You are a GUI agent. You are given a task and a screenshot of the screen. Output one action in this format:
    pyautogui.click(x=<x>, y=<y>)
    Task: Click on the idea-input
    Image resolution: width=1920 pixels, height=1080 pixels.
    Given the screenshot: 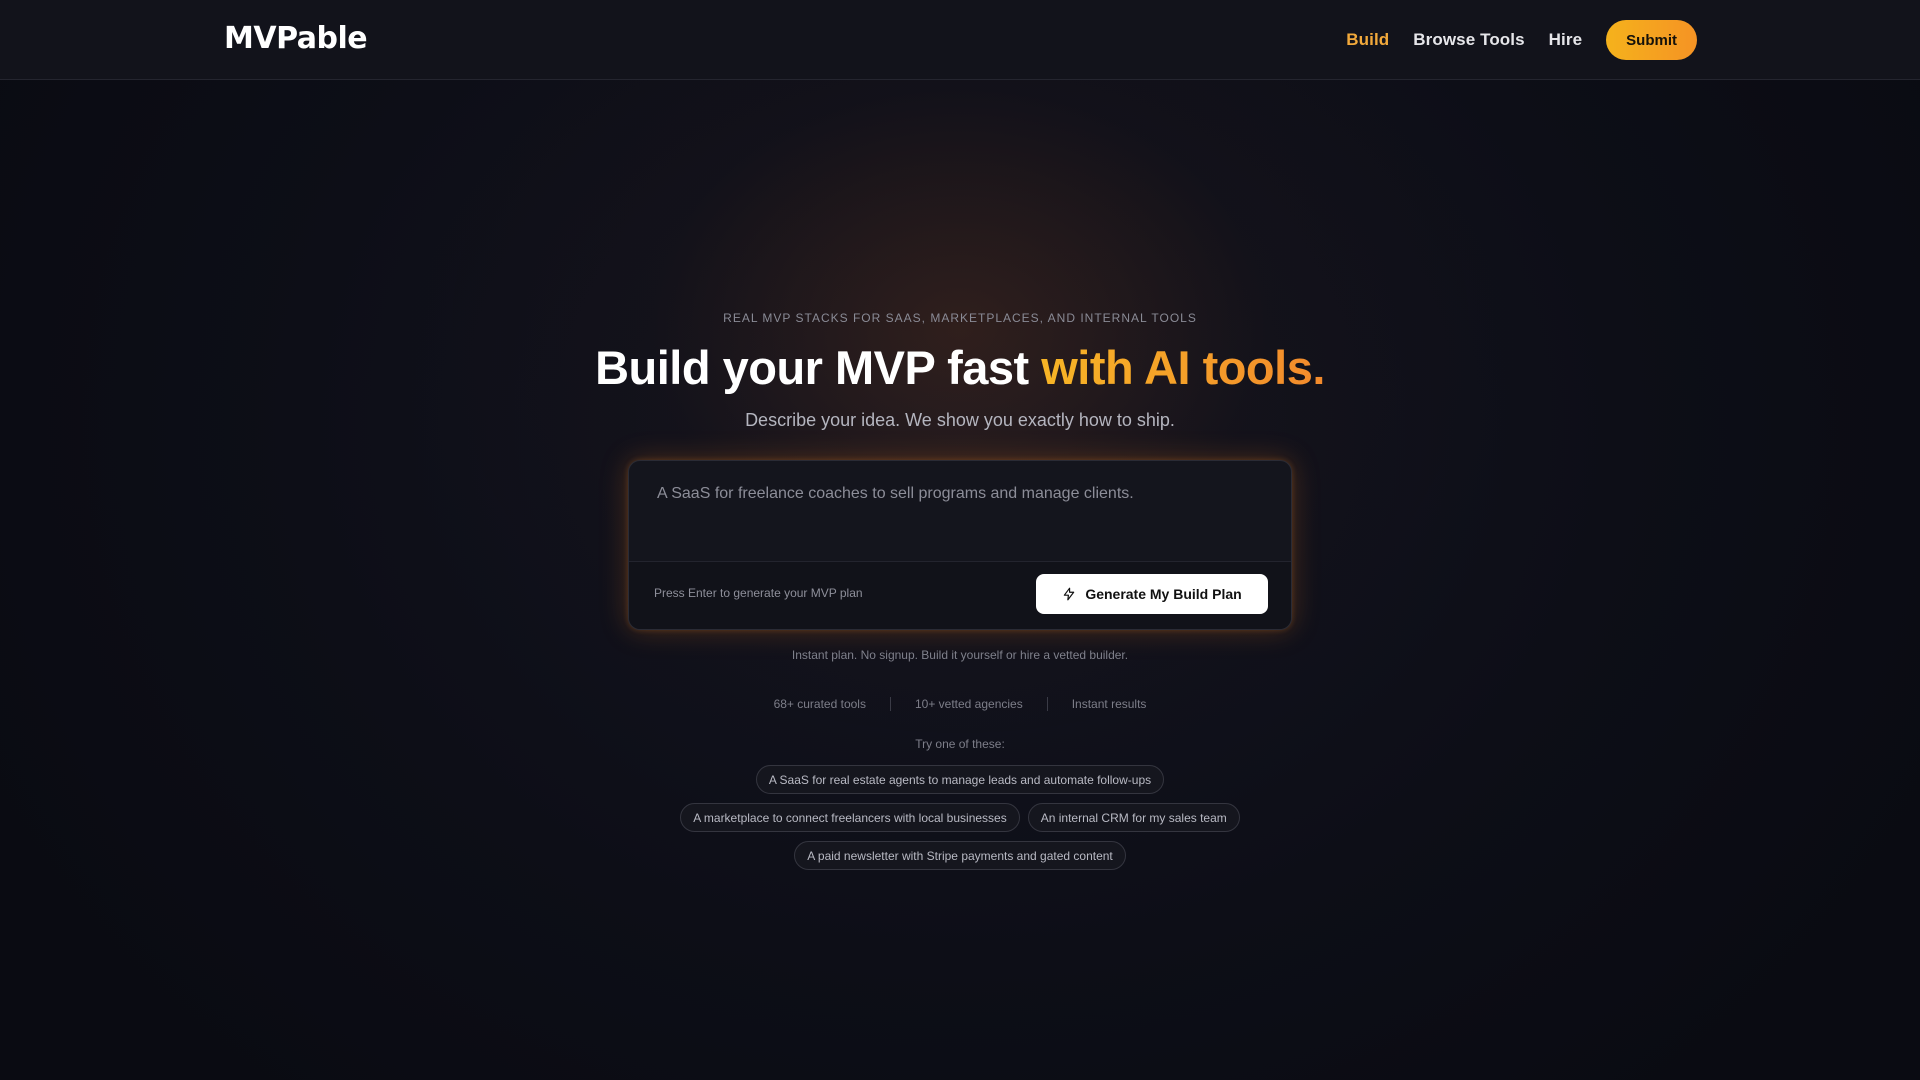 What is the action you would take?
    pyautogui.click(x=960, y=511)
    